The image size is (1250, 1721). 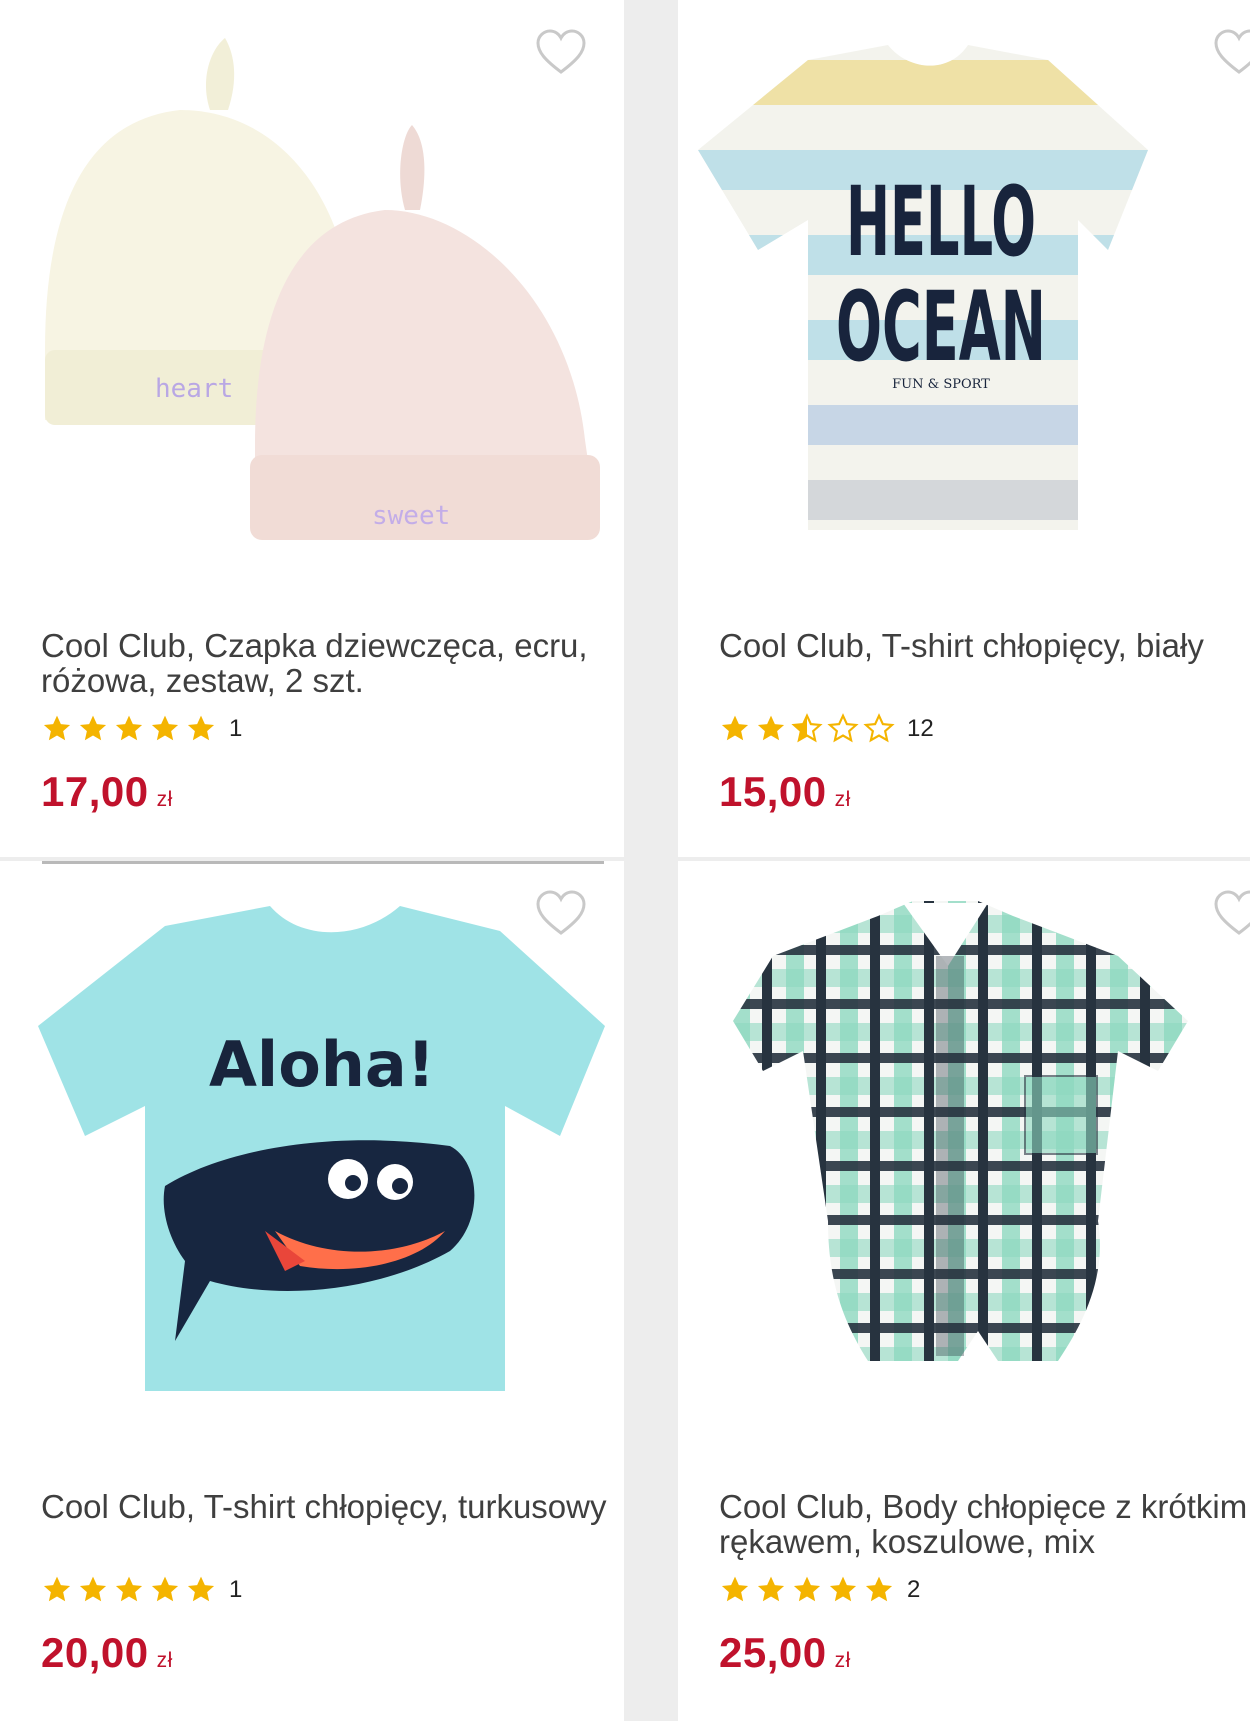 What do you see at coordinates (411, 516) in the screenshot?
I see `hat-print-sweet: sweet` at bounding box center [411, 516].